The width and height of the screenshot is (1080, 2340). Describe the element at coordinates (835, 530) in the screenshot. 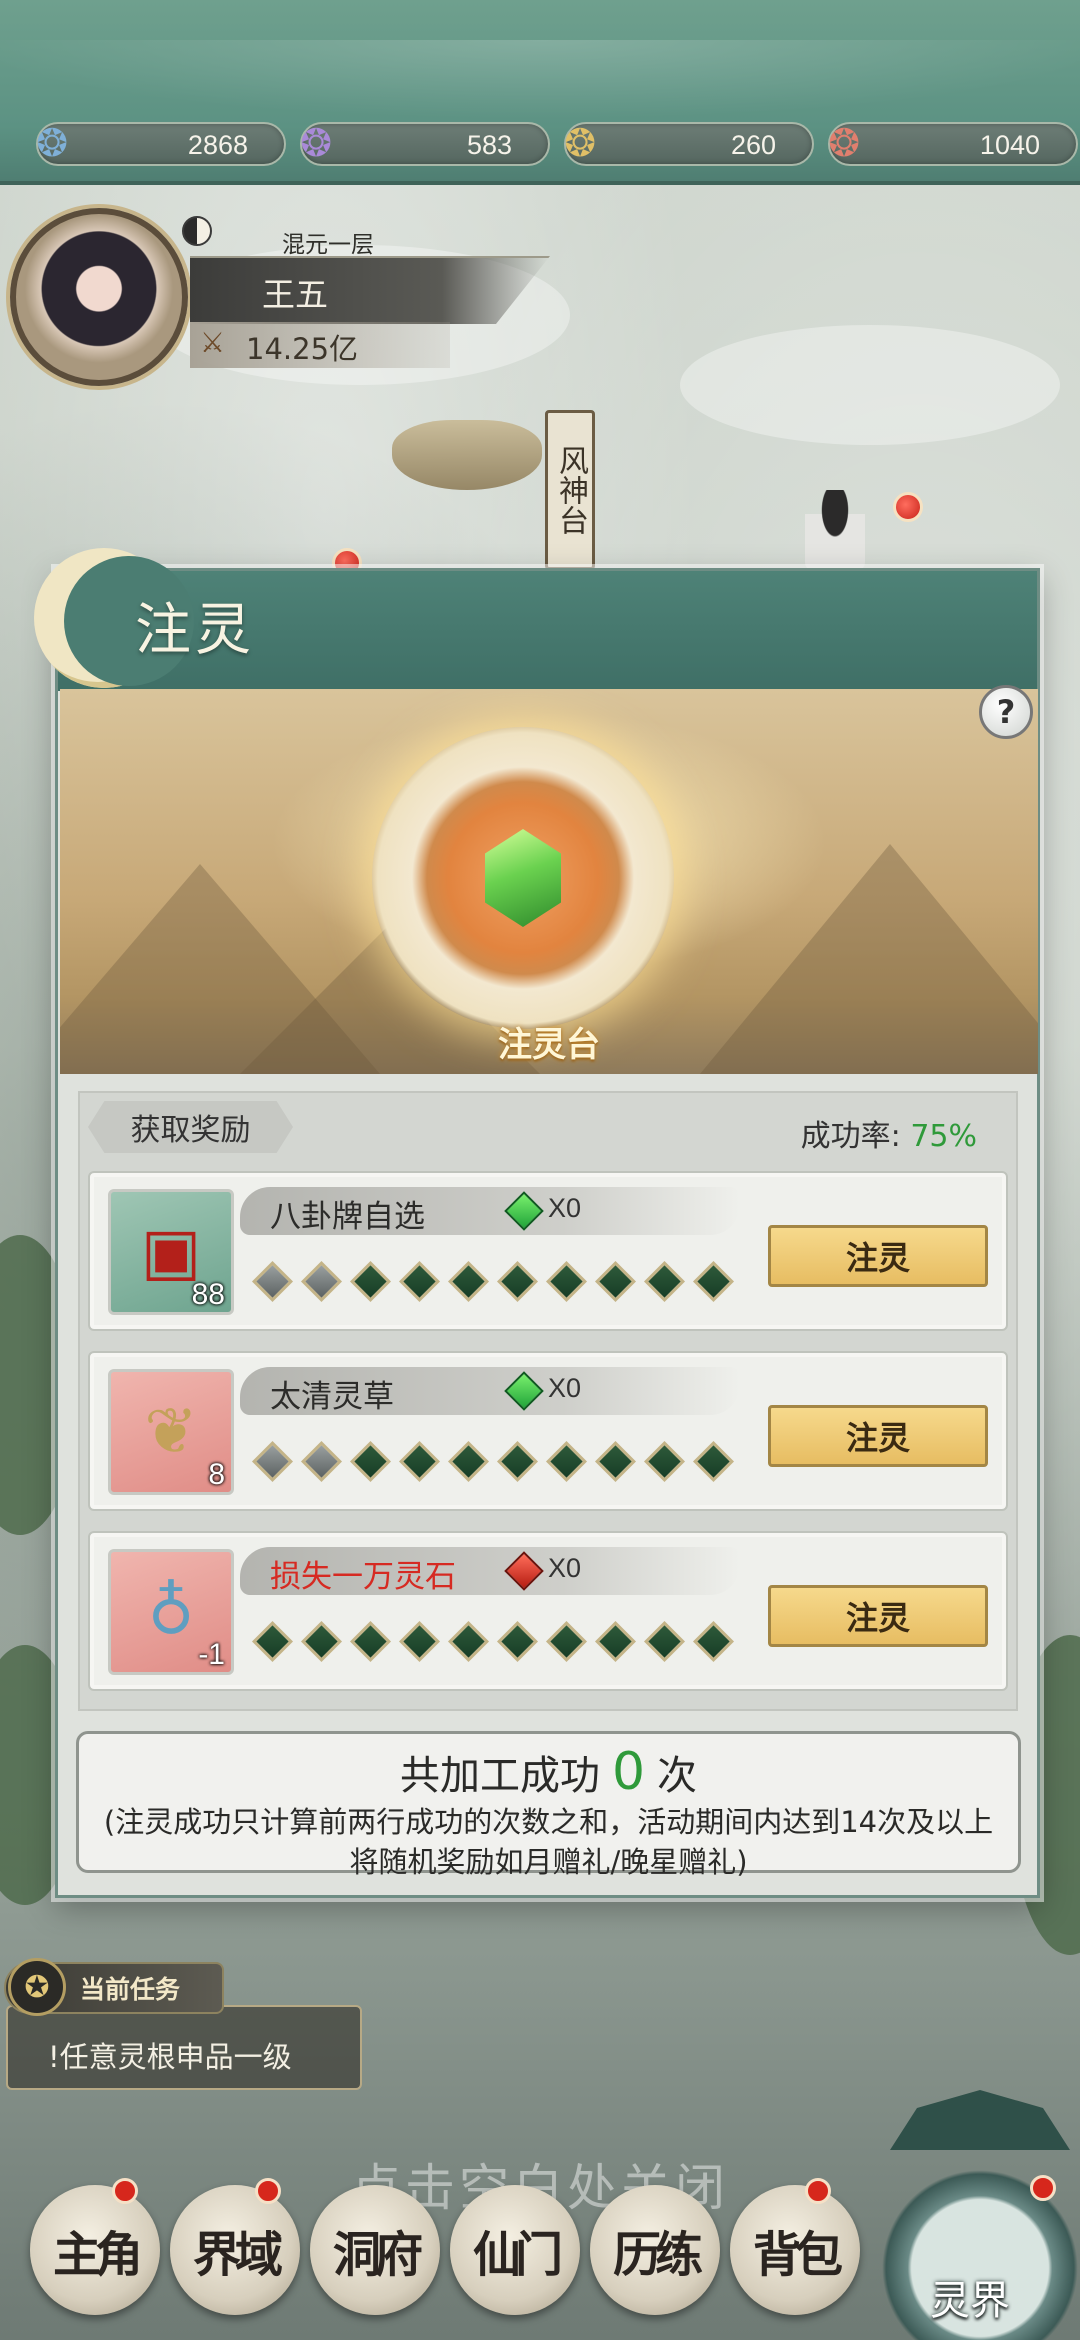

I see `npc-figure` at that location.